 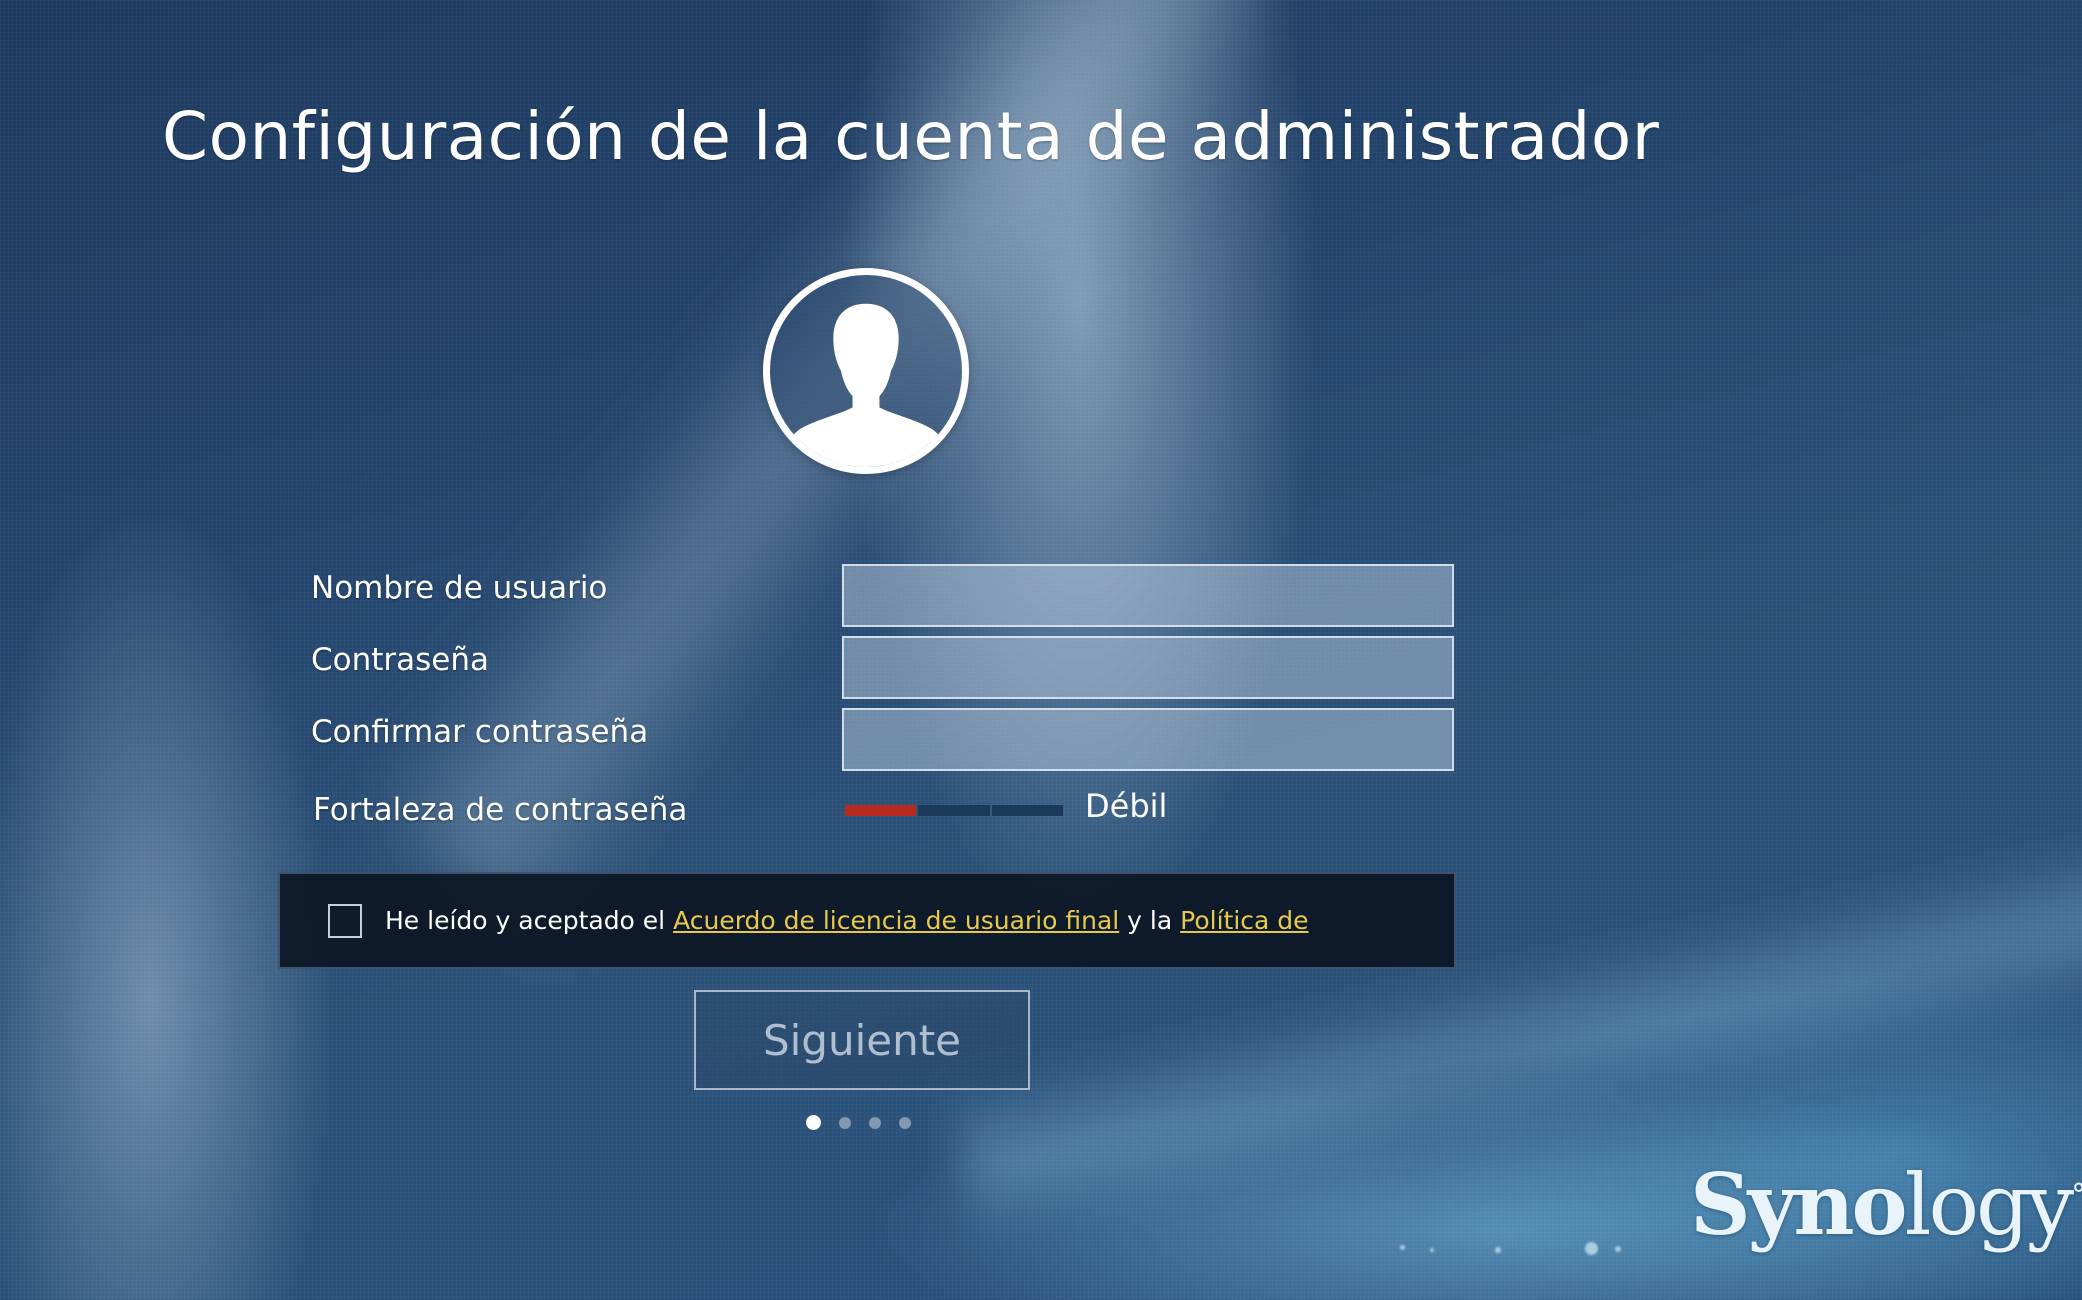 What do you see at coordinates (896, 920) in the screenshot?
I see `eula-link: Acuerdo de licencia de usuario final` at bounding box center [896, 920].